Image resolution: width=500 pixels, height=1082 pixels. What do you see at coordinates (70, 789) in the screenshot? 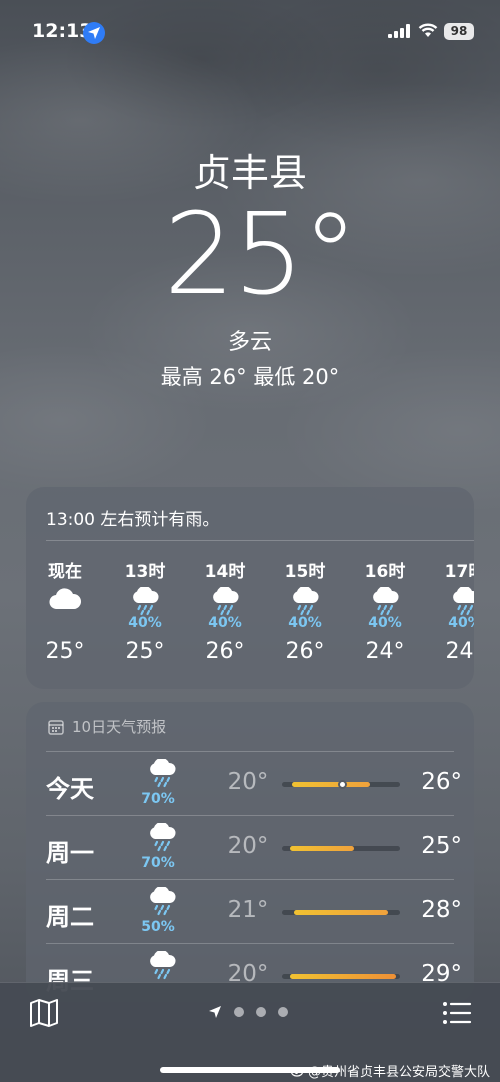
I see `day-name: 今天` at bounding box center [70, 789].